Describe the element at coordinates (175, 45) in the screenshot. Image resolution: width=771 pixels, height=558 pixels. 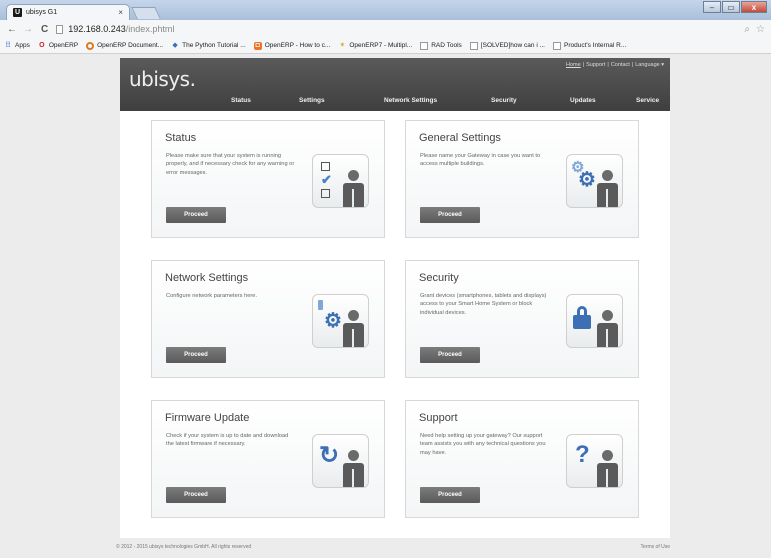
I see `python-icon: ◆` at that location.